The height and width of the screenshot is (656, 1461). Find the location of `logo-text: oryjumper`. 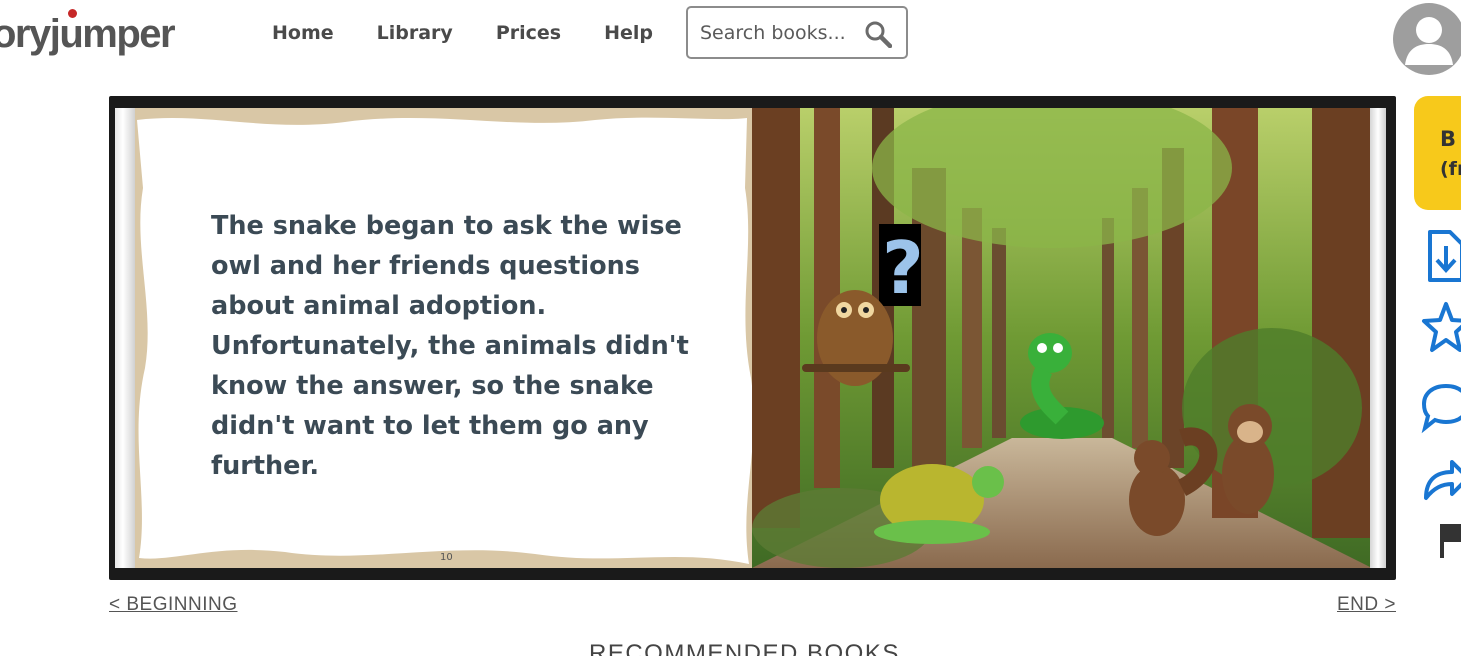

logo-text: oryjumper is located at coordinates (88, 34).